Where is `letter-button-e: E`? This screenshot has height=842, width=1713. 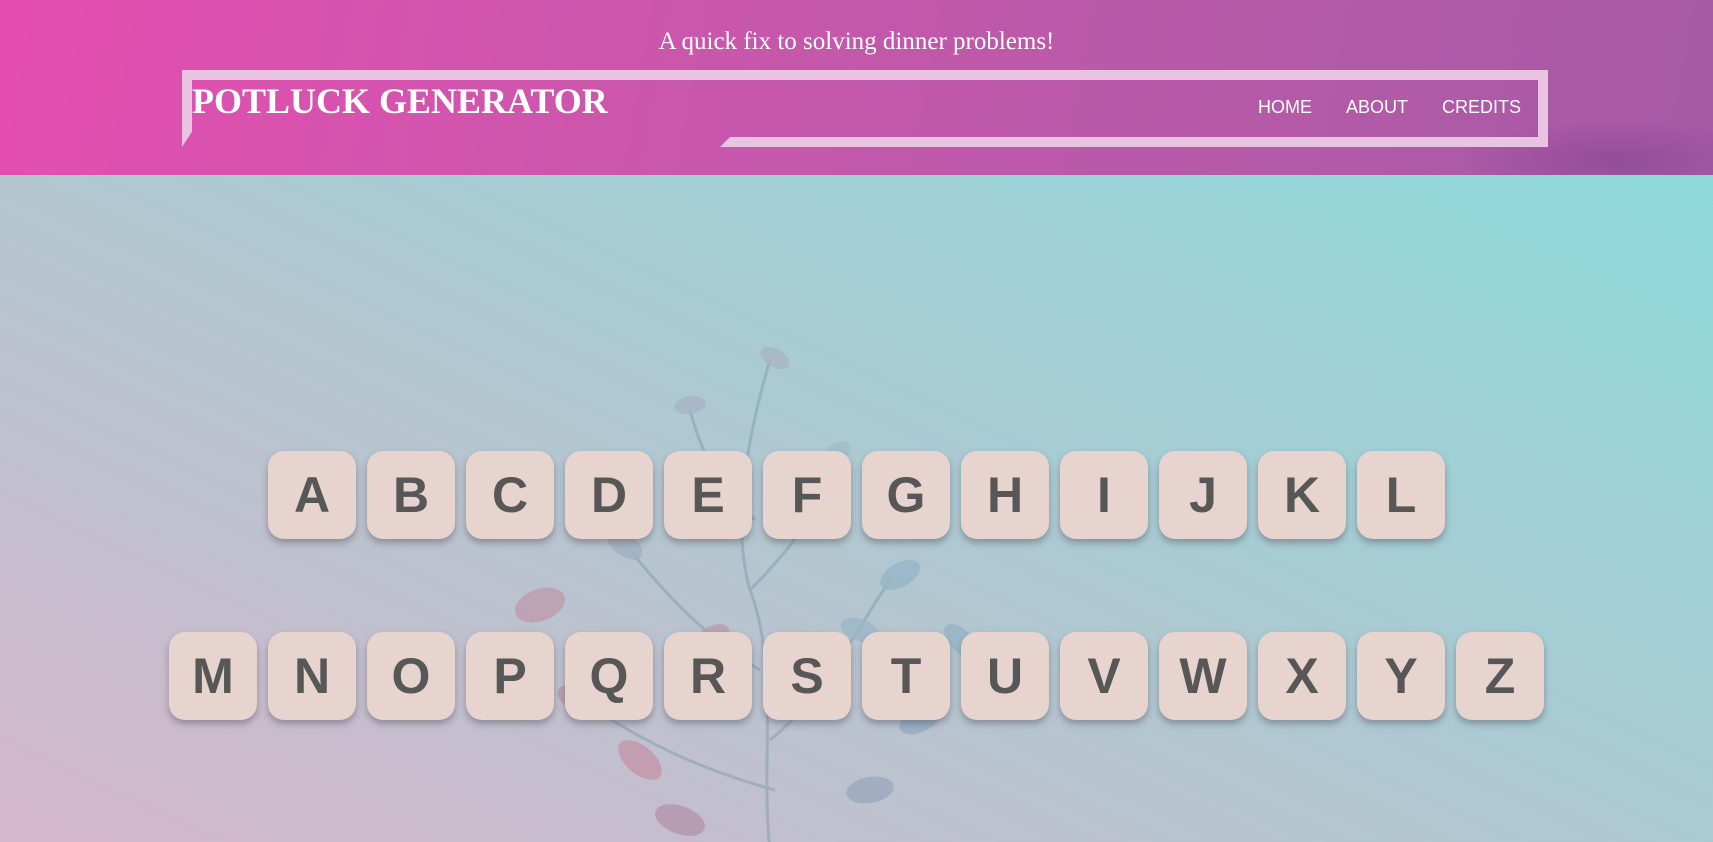
letter-button-e: E is located at coordinates (708, 495).